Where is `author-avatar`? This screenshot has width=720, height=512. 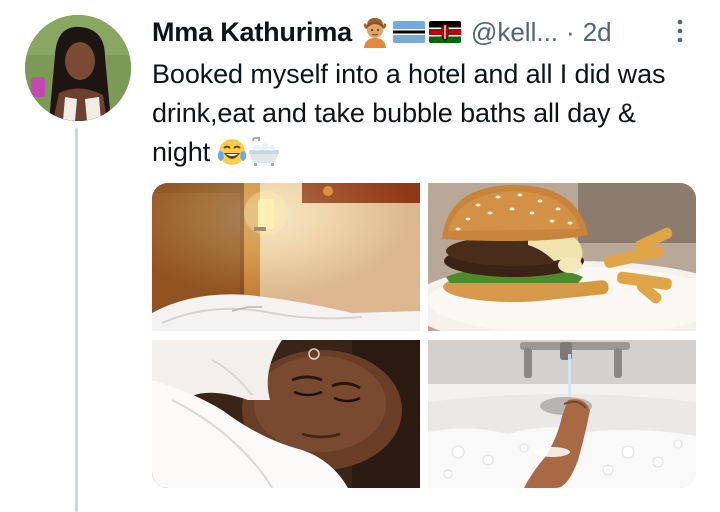
author-avatar is located at coordinates (78, 68).